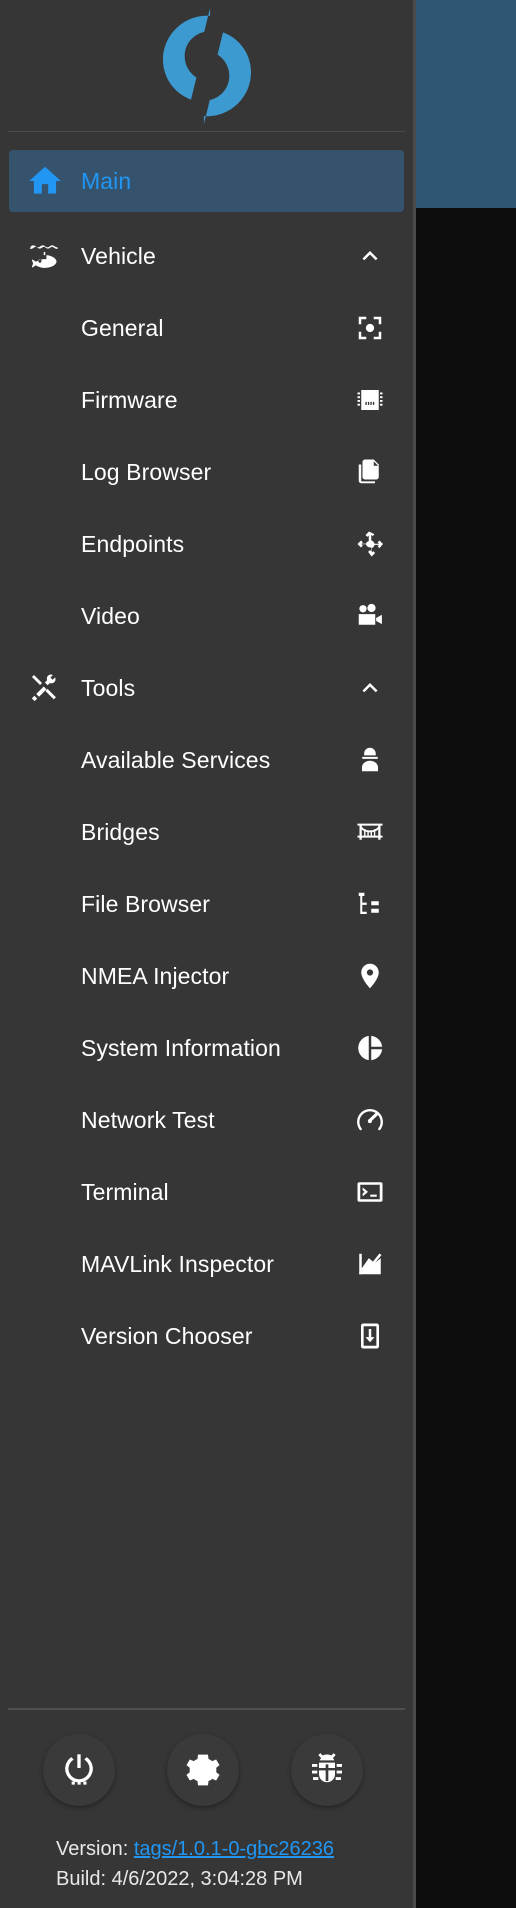  What do you see at coordinates (110, 615) in the screenshot?
I see `sidebar-item-label: Video` at bounding box center [110, 615].